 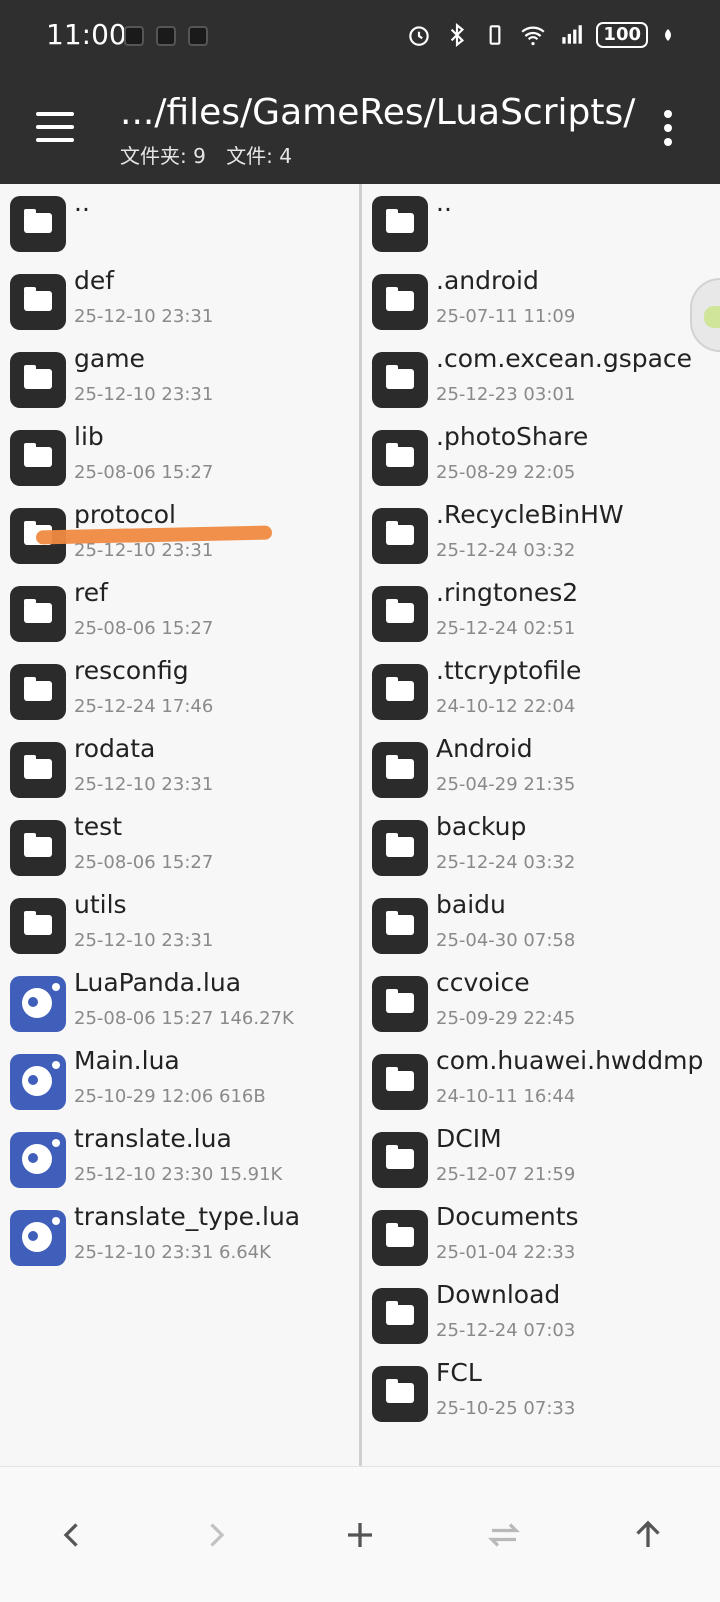 What do you see at coordinates (506, 550) in the screenshot?
I see `item-meta: 25-12-24 03:32` at bounding box center [506, 550].